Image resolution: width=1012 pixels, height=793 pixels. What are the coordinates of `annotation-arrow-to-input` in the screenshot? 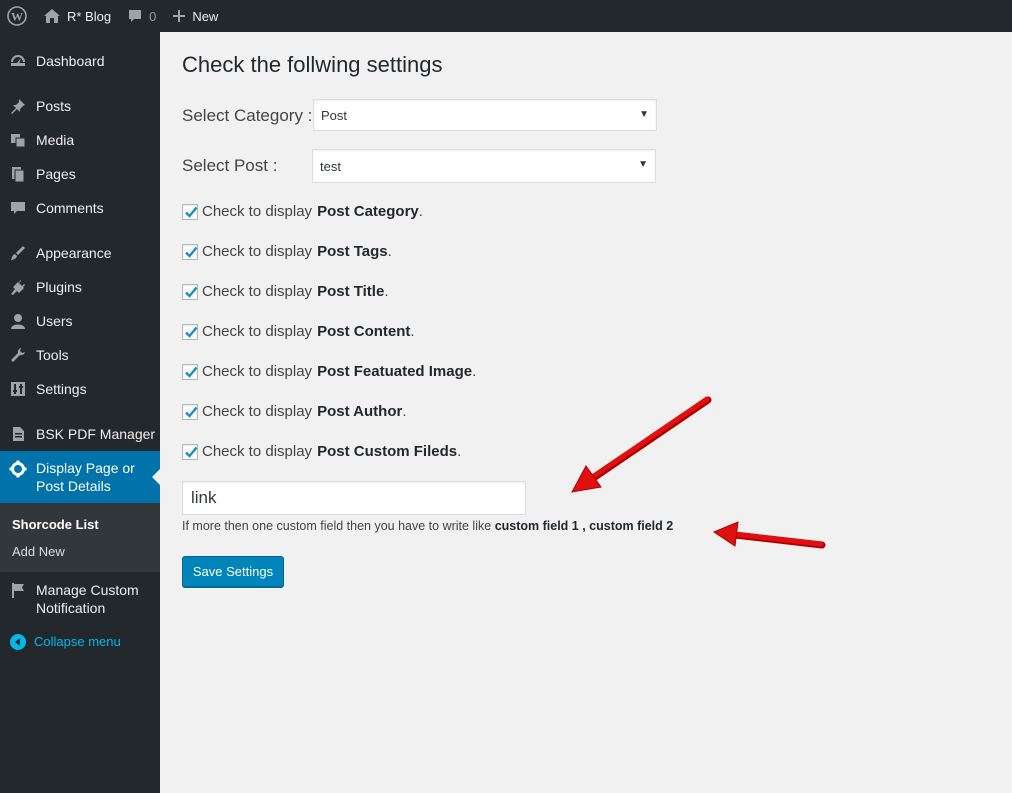 It's located at (641, 444).